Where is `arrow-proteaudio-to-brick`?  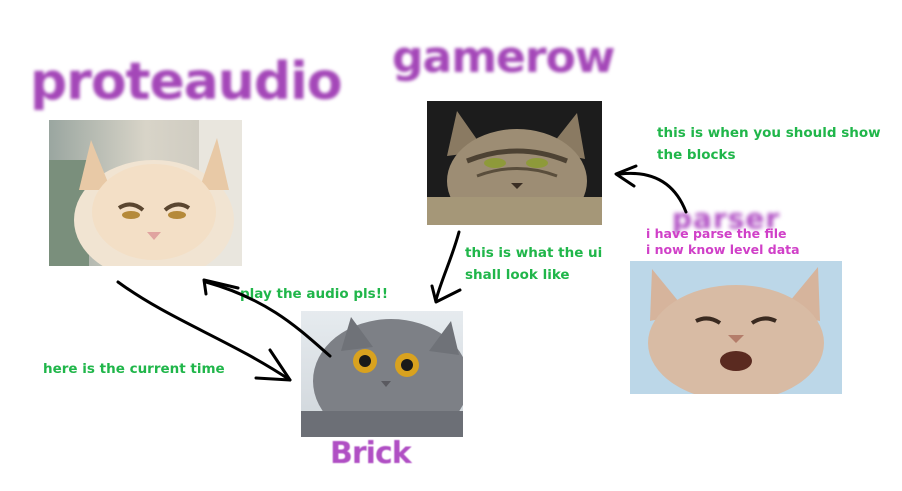
arrow-proteaudio-to-brick is located at coordinates (204, 331).